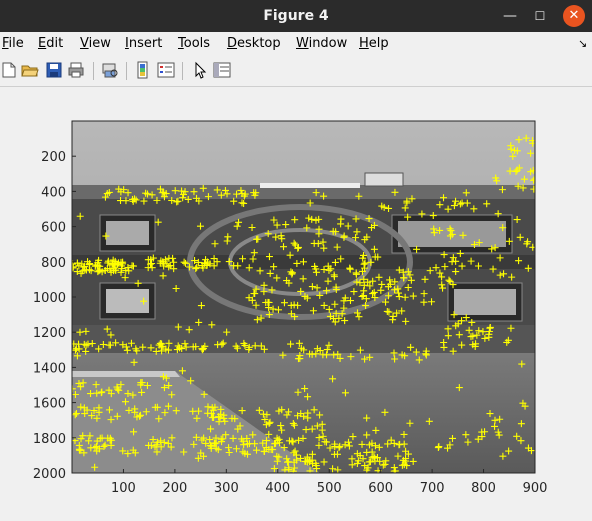 This screenshot has width=592, height=521. I want to click on maximize-icon: ☐, so click(540, 16).